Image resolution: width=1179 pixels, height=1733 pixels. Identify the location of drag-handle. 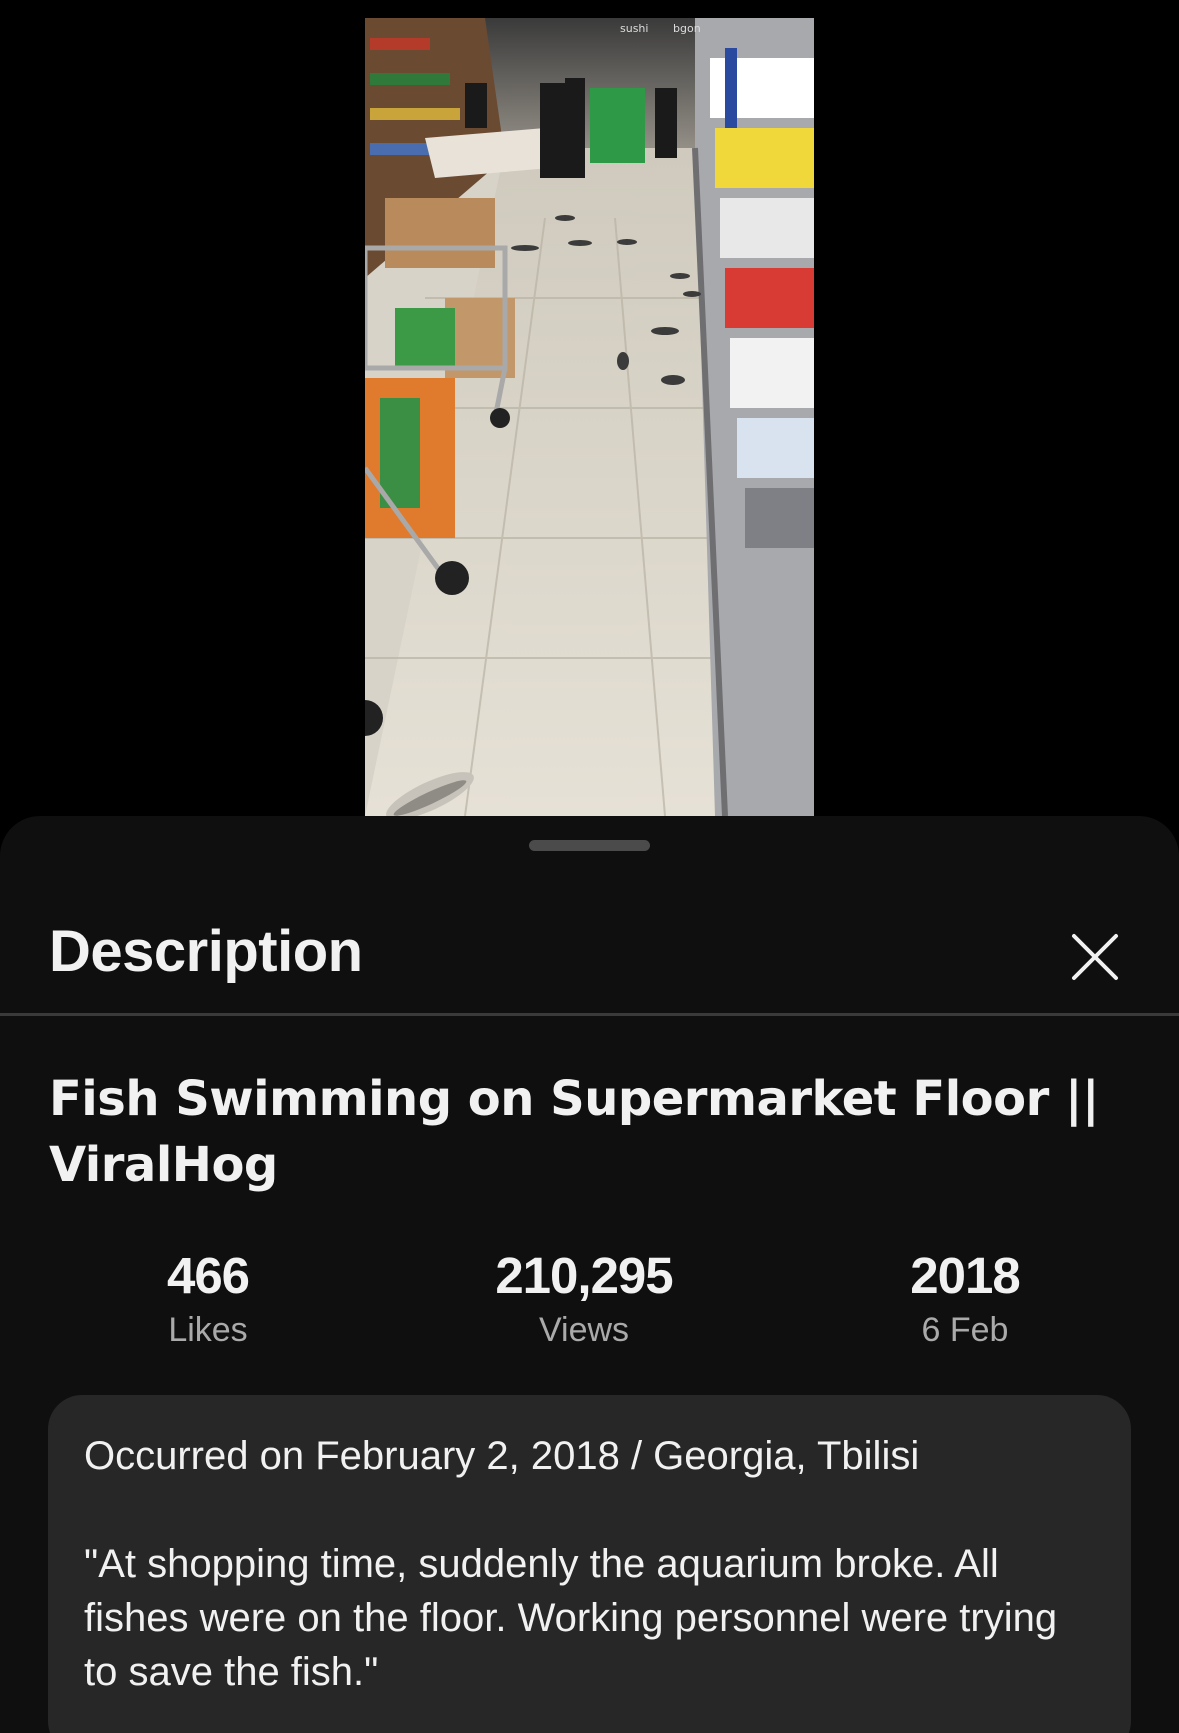
(589, 845).